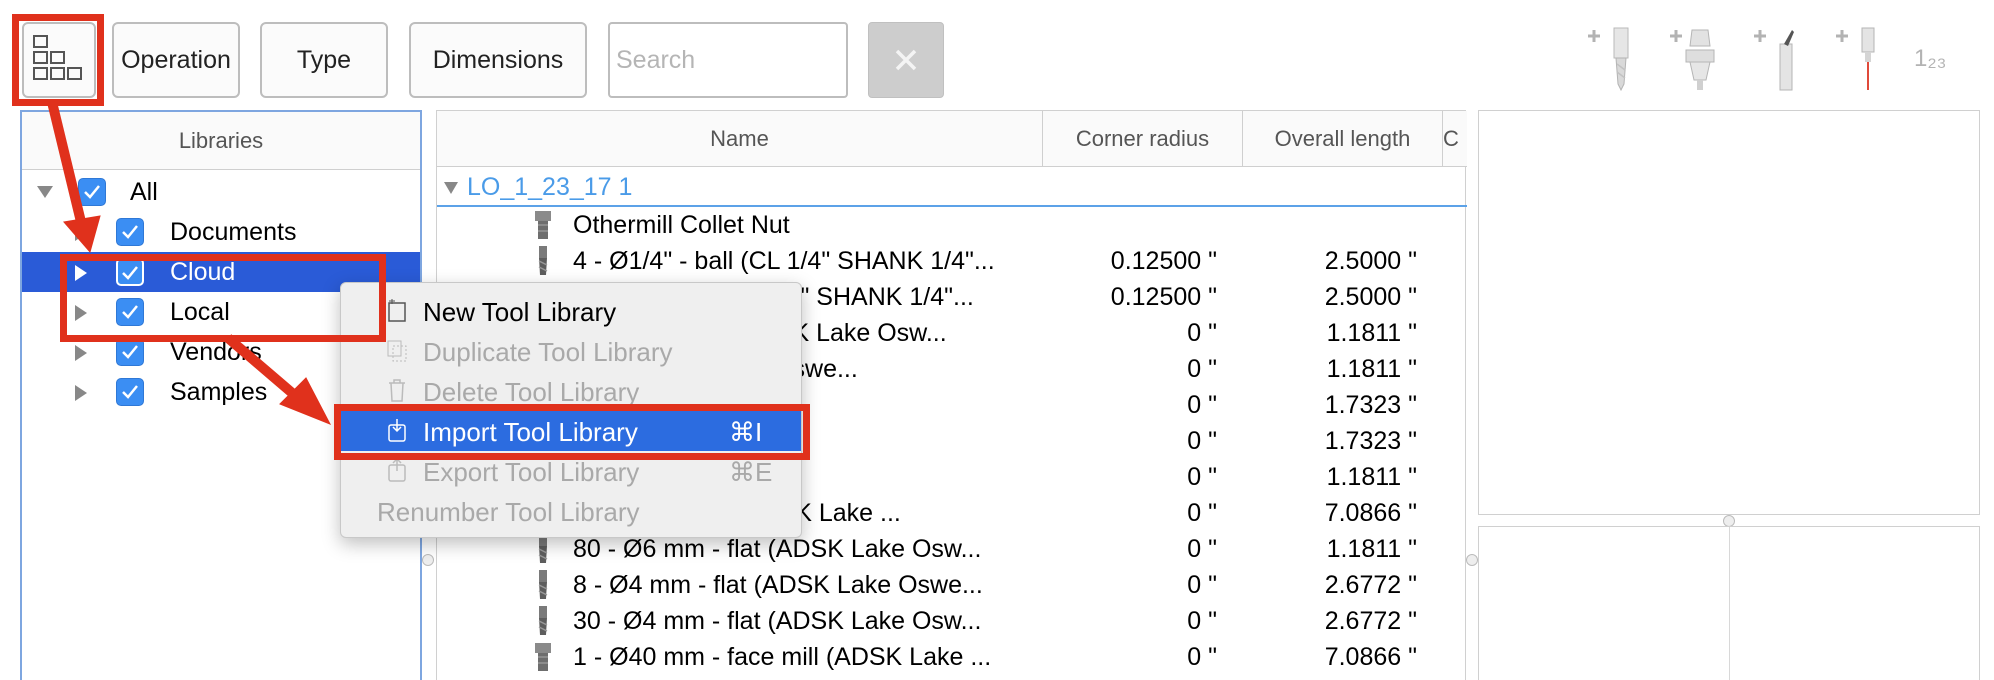  Describe the element at coordinates (263, 368) in the screenshot. I see `arrow-to-import` at that location.